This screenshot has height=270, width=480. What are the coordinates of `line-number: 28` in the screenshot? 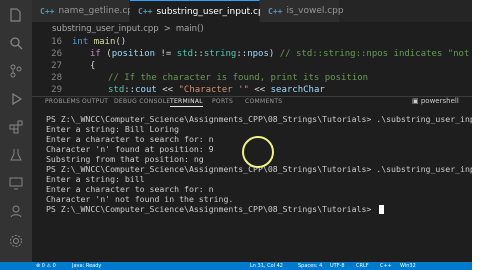 It's located at (56, 78).